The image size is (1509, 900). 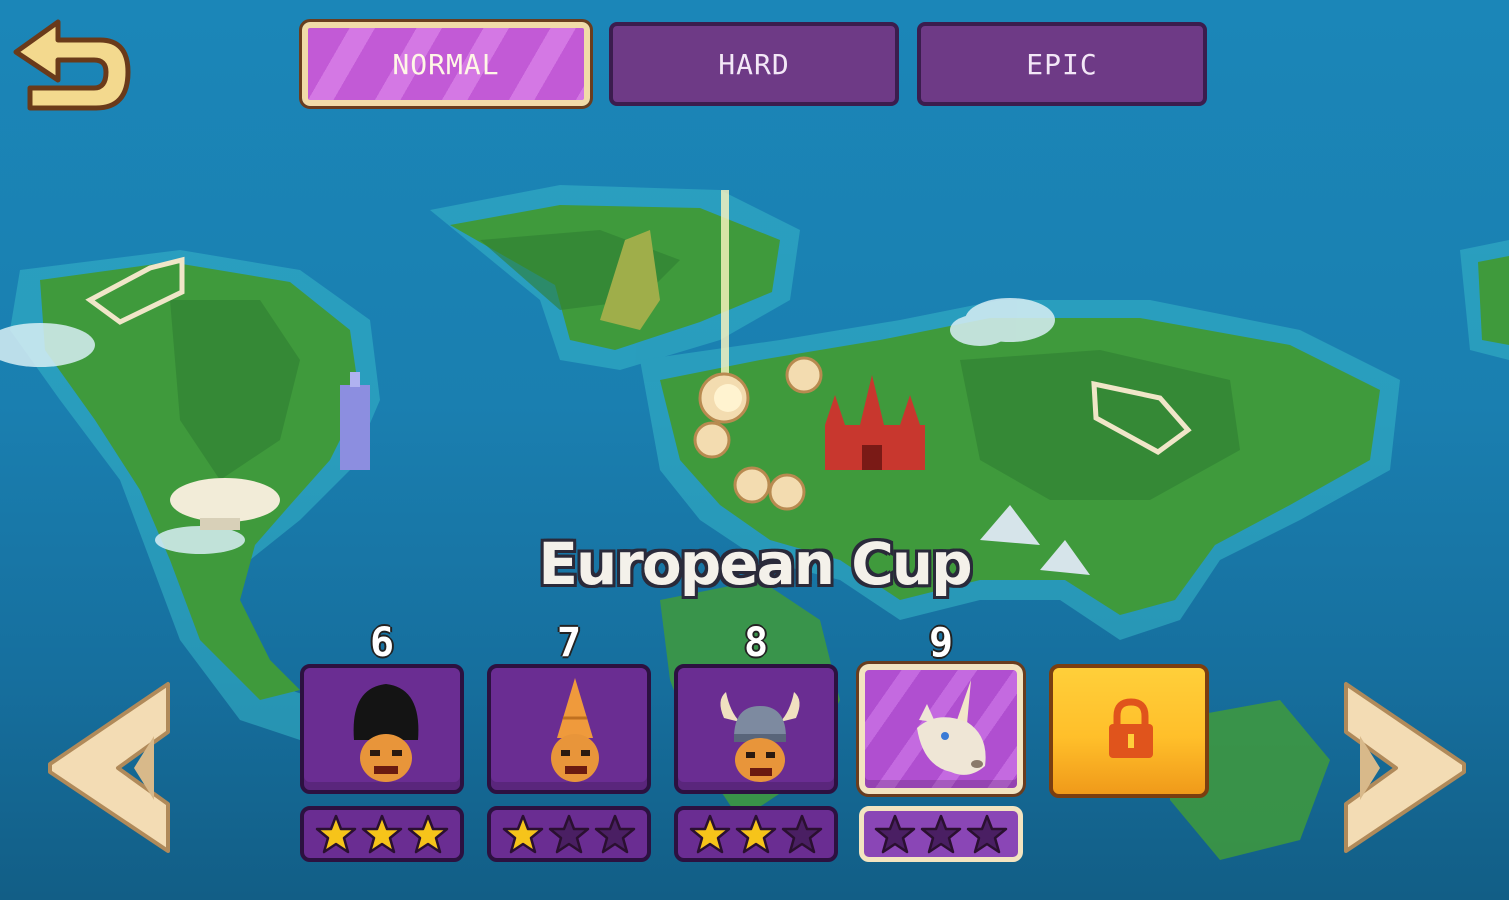 What do you see at coordinates (1131, 728) in the screenshot?
I see `padlock-icon` at bounding box center [1131, 728].